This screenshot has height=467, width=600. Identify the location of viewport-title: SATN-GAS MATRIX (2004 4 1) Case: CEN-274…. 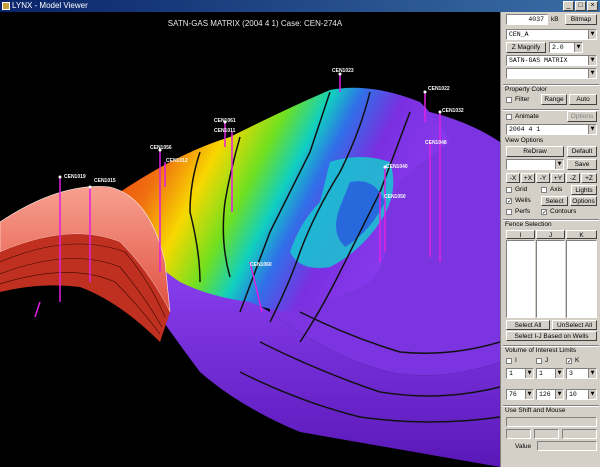
(255, 23).